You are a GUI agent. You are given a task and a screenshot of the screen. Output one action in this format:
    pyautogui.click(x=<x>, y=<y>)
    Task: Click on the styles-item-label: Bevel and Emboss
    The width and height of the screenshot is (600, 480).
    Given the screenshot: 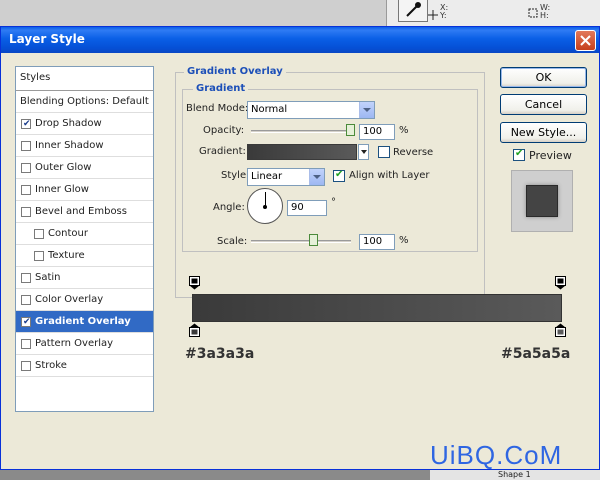 What is the action you would take?
    pyautogui.click(x=81, y=211)
    